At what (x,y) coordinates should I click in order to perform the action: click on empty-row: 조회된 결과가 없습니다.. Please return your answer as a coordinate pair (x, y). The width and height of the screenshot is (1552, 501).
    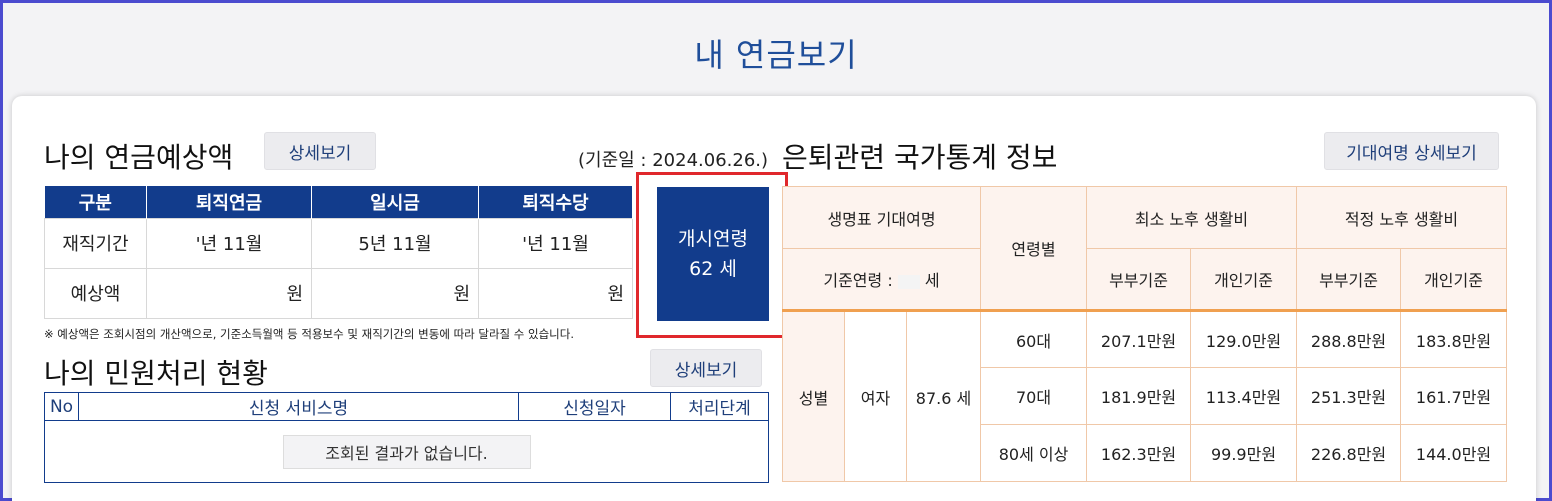
    Looking at the image, I should click on (406, 451).